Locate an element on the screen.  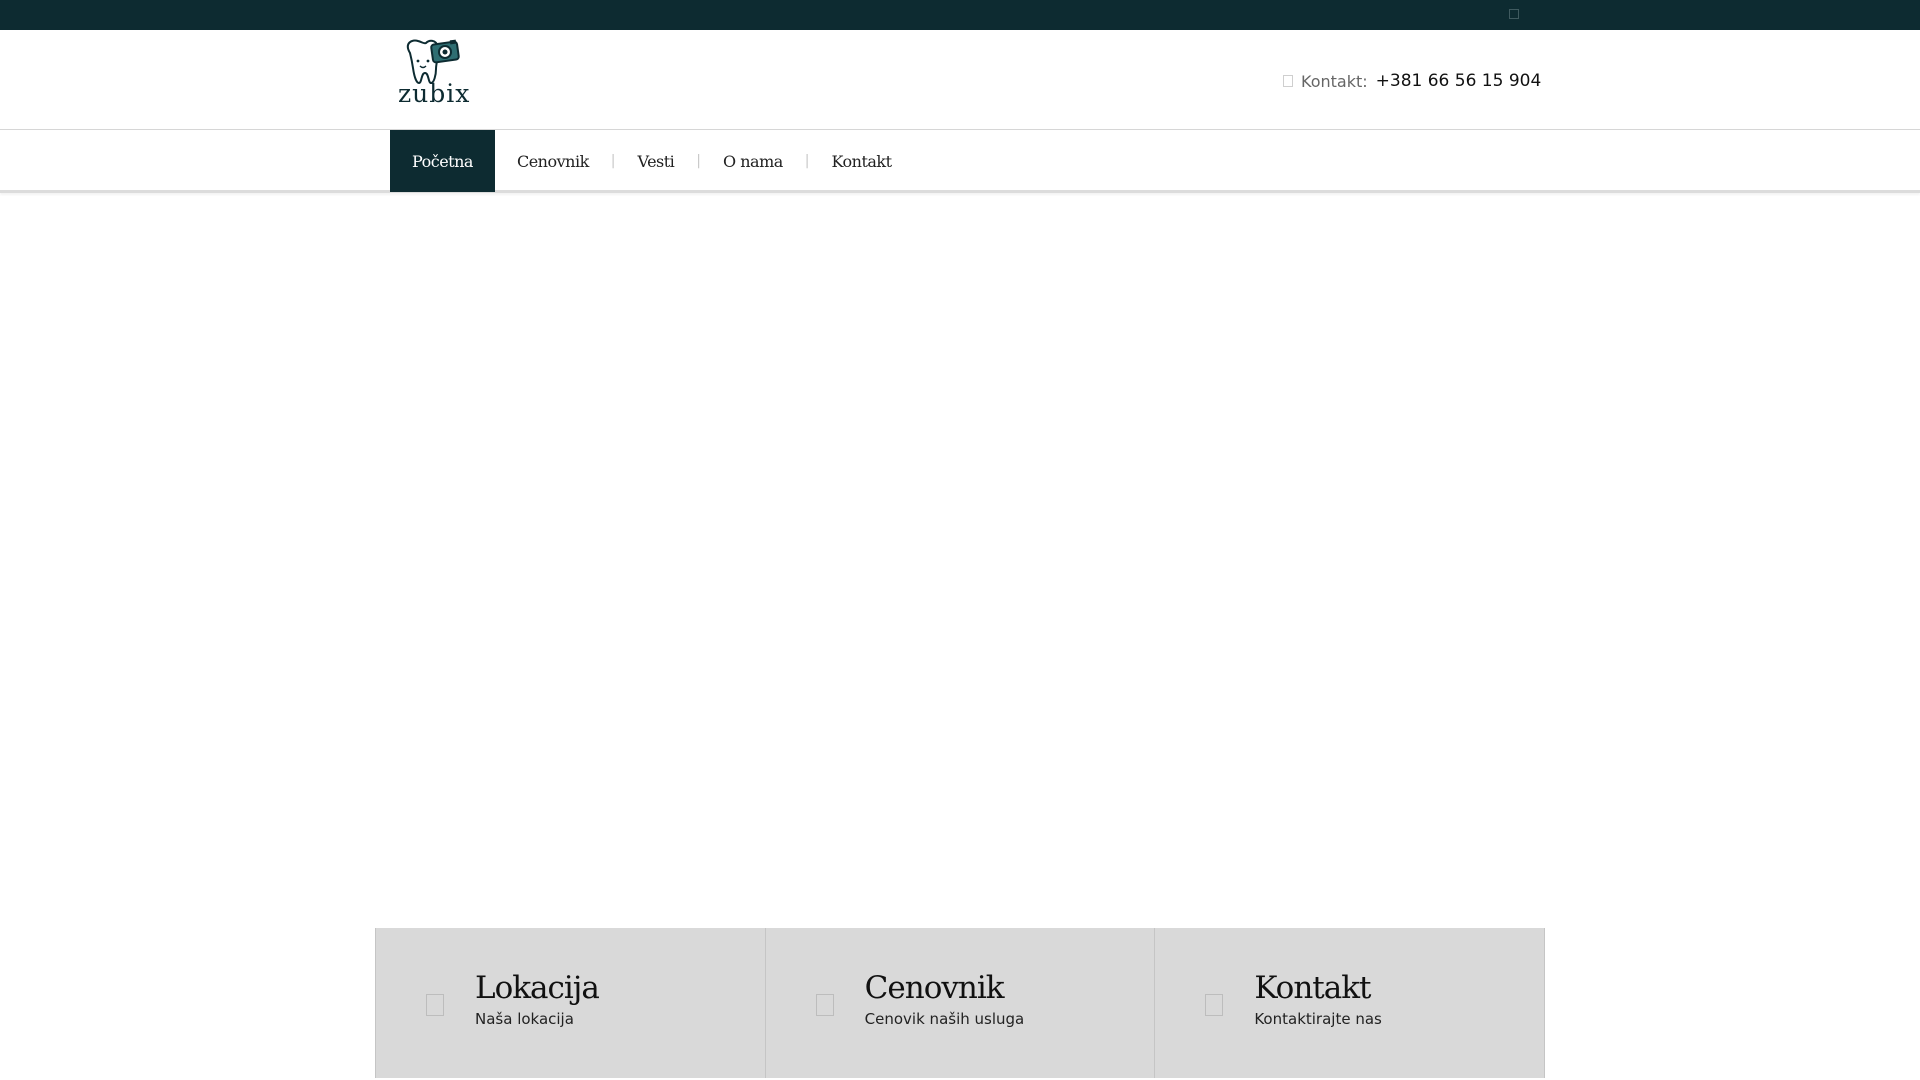
site-header: zubix Kontakt: +381 66 56 15 904 is located at coordinates (960, 80).